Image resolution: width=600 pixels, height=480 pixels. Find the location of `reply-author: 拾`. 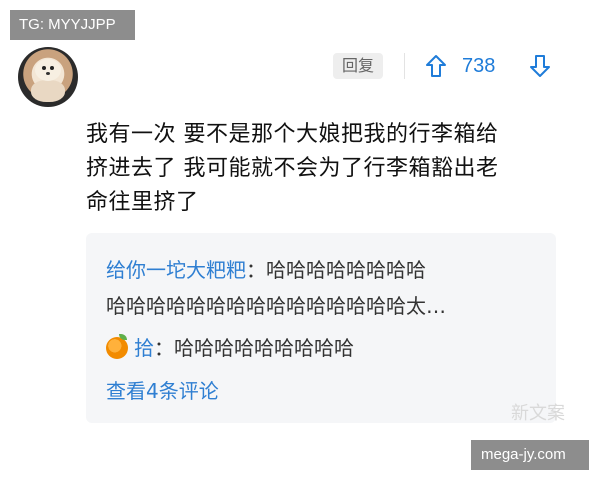

reply-author: 拾 is located at coordinates (144, 348).